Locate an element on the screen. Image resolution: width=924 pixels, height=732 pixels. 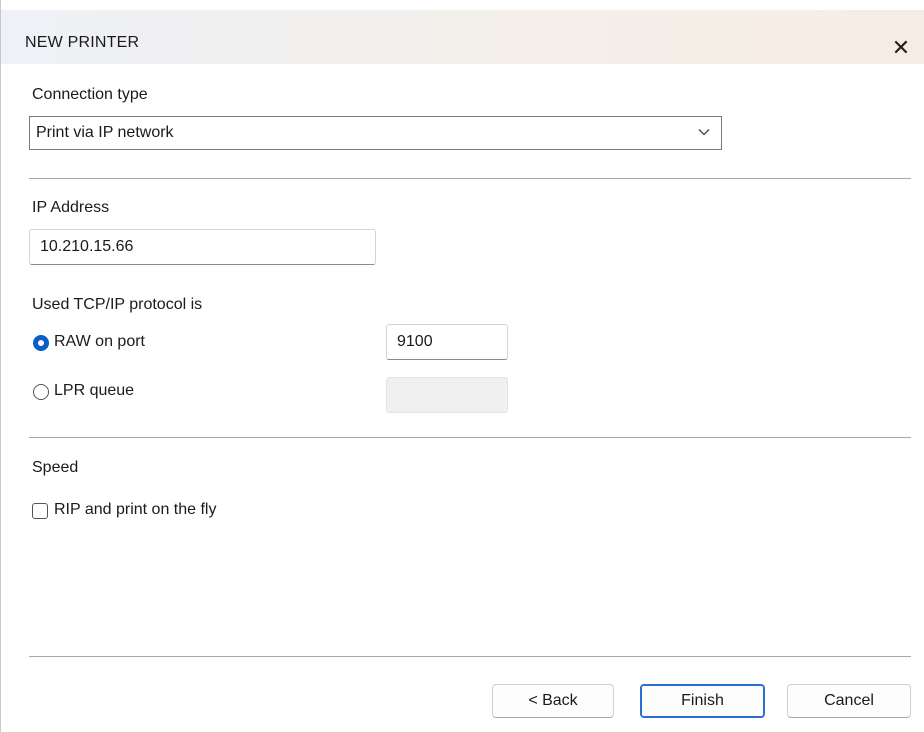
divider-buttons is located at coordinates (470, 656).